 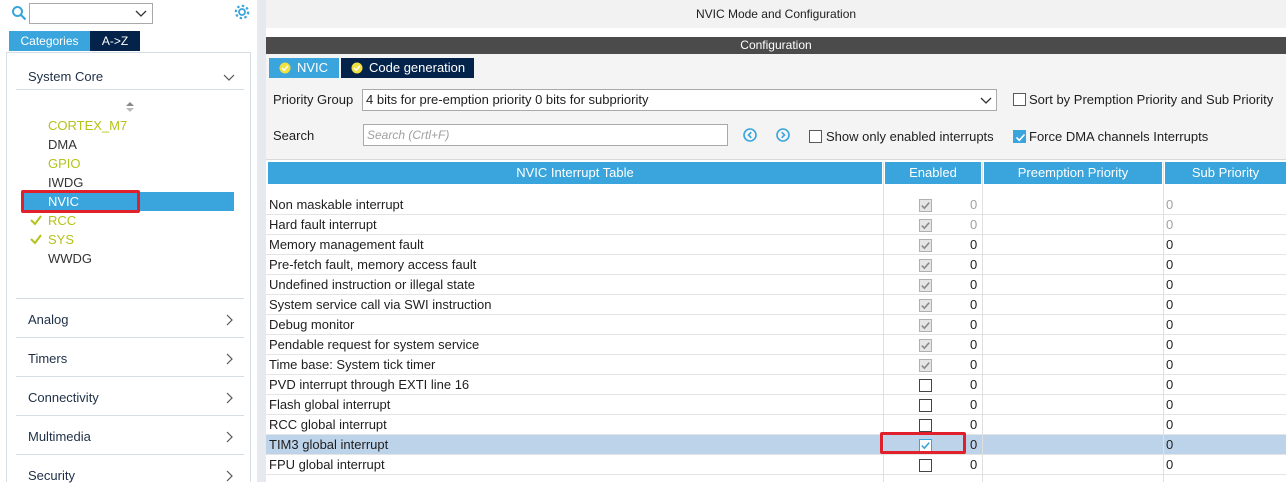 I want to click on column-header-preemption: Preemption Priority, so click(x=1073, y=173).